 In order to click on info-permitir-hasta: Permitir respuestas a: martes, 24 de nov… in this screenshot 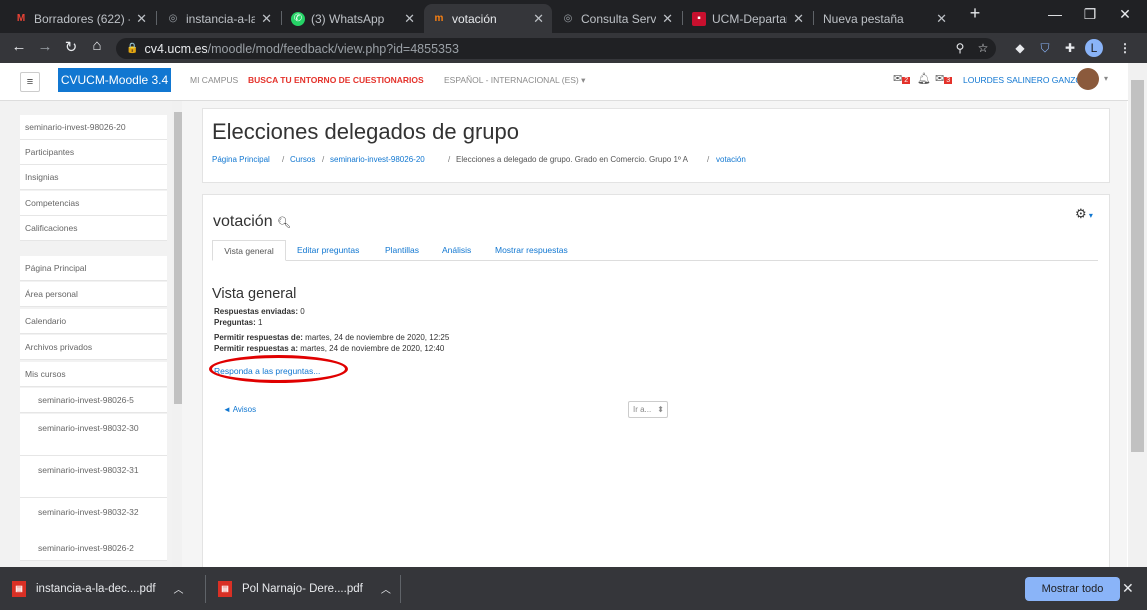, I will do `click(329, 348)`.